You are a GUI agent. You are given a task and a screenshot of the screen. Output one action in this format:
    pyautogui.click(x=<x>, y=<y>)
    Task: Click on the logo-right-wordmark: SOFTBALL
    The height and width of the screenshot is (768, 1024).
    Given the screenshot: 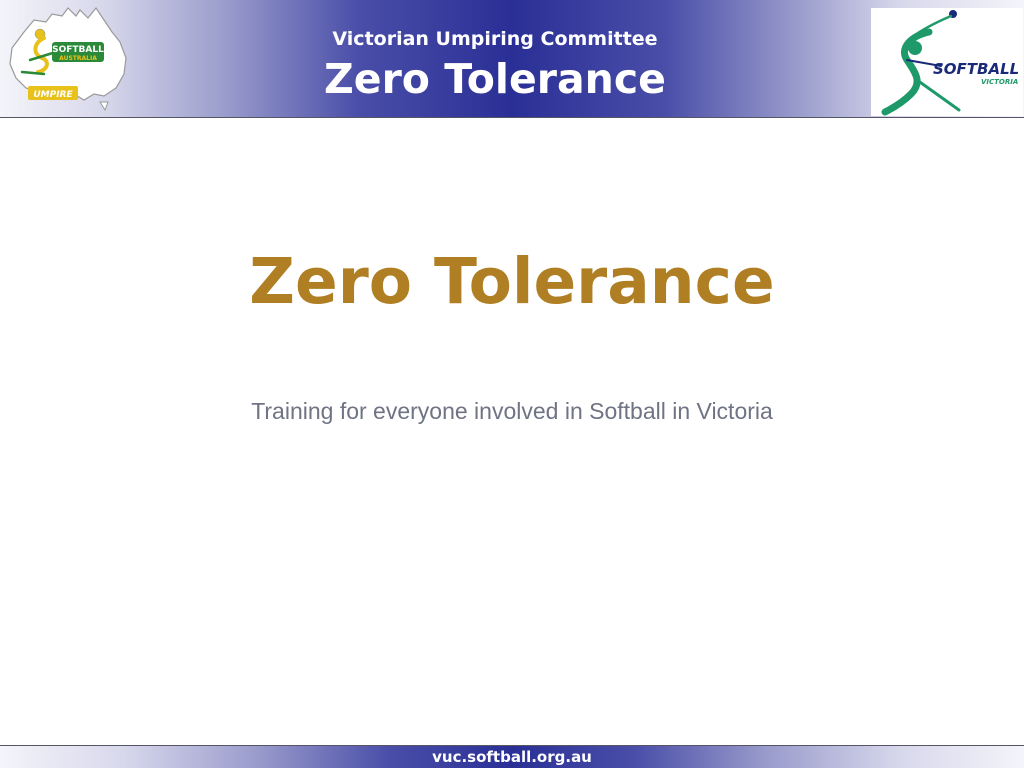 What is the action you would take?
    pyautogui.click(x=976, y=69)
    